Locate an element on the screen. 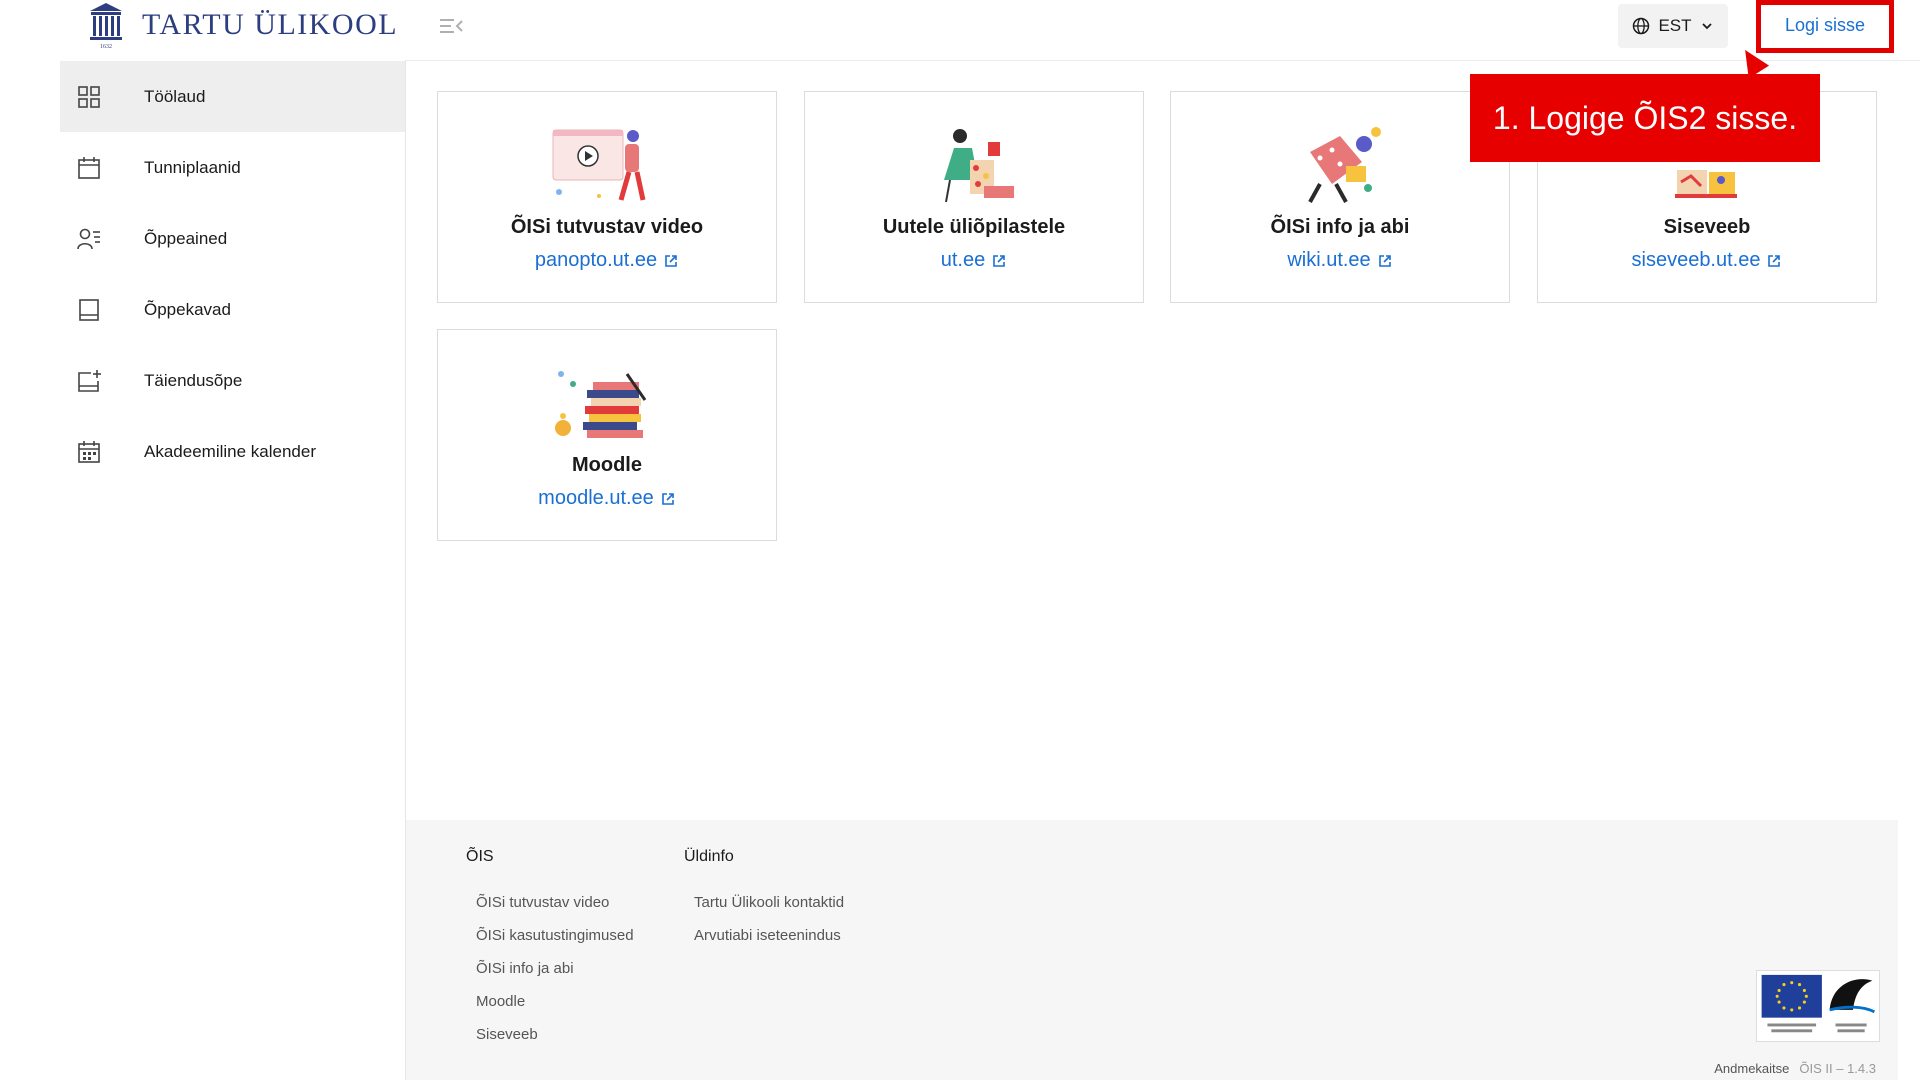 Image resolution: width=1920 pixels, height=1080 pixels. sidebar-item-label: Õppeained is located at coordinates (186, 238).